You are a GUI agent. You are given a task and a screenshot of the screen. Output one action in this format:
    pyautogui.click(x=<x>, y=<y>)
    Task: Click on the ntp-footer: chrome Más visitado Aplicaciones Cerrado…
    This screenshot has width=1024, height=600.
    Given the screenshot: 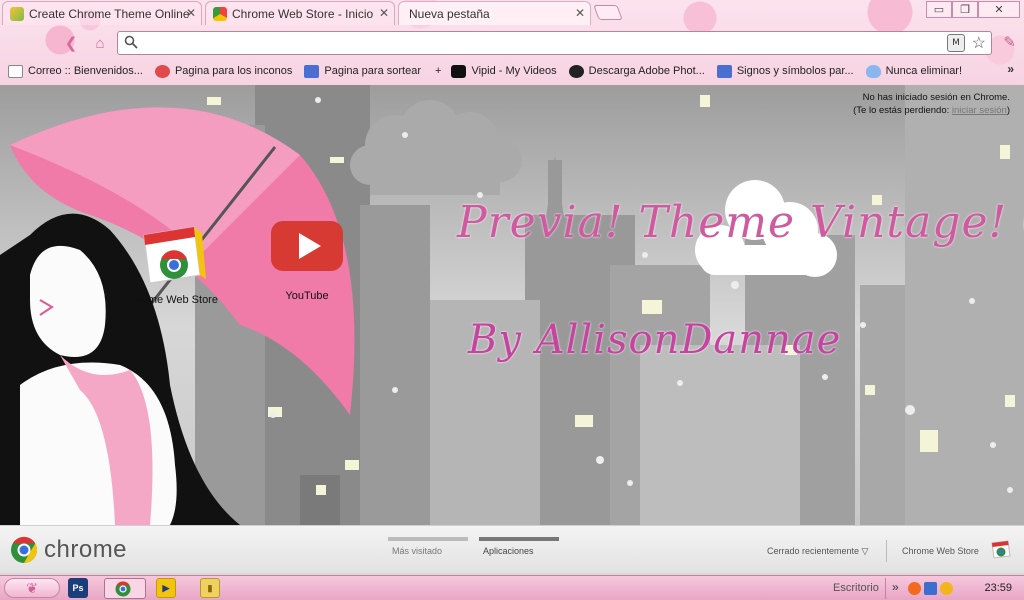 What is the action you would take?
    pyautogui.click(x=512, y=549)
    